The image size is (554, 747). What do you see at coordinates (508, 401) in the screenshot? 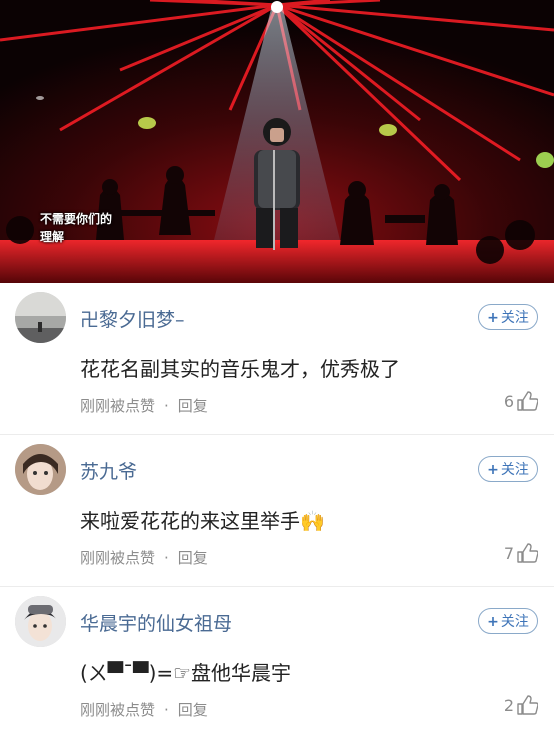
I see `like-count: 6` at bounding box center [508, 401].